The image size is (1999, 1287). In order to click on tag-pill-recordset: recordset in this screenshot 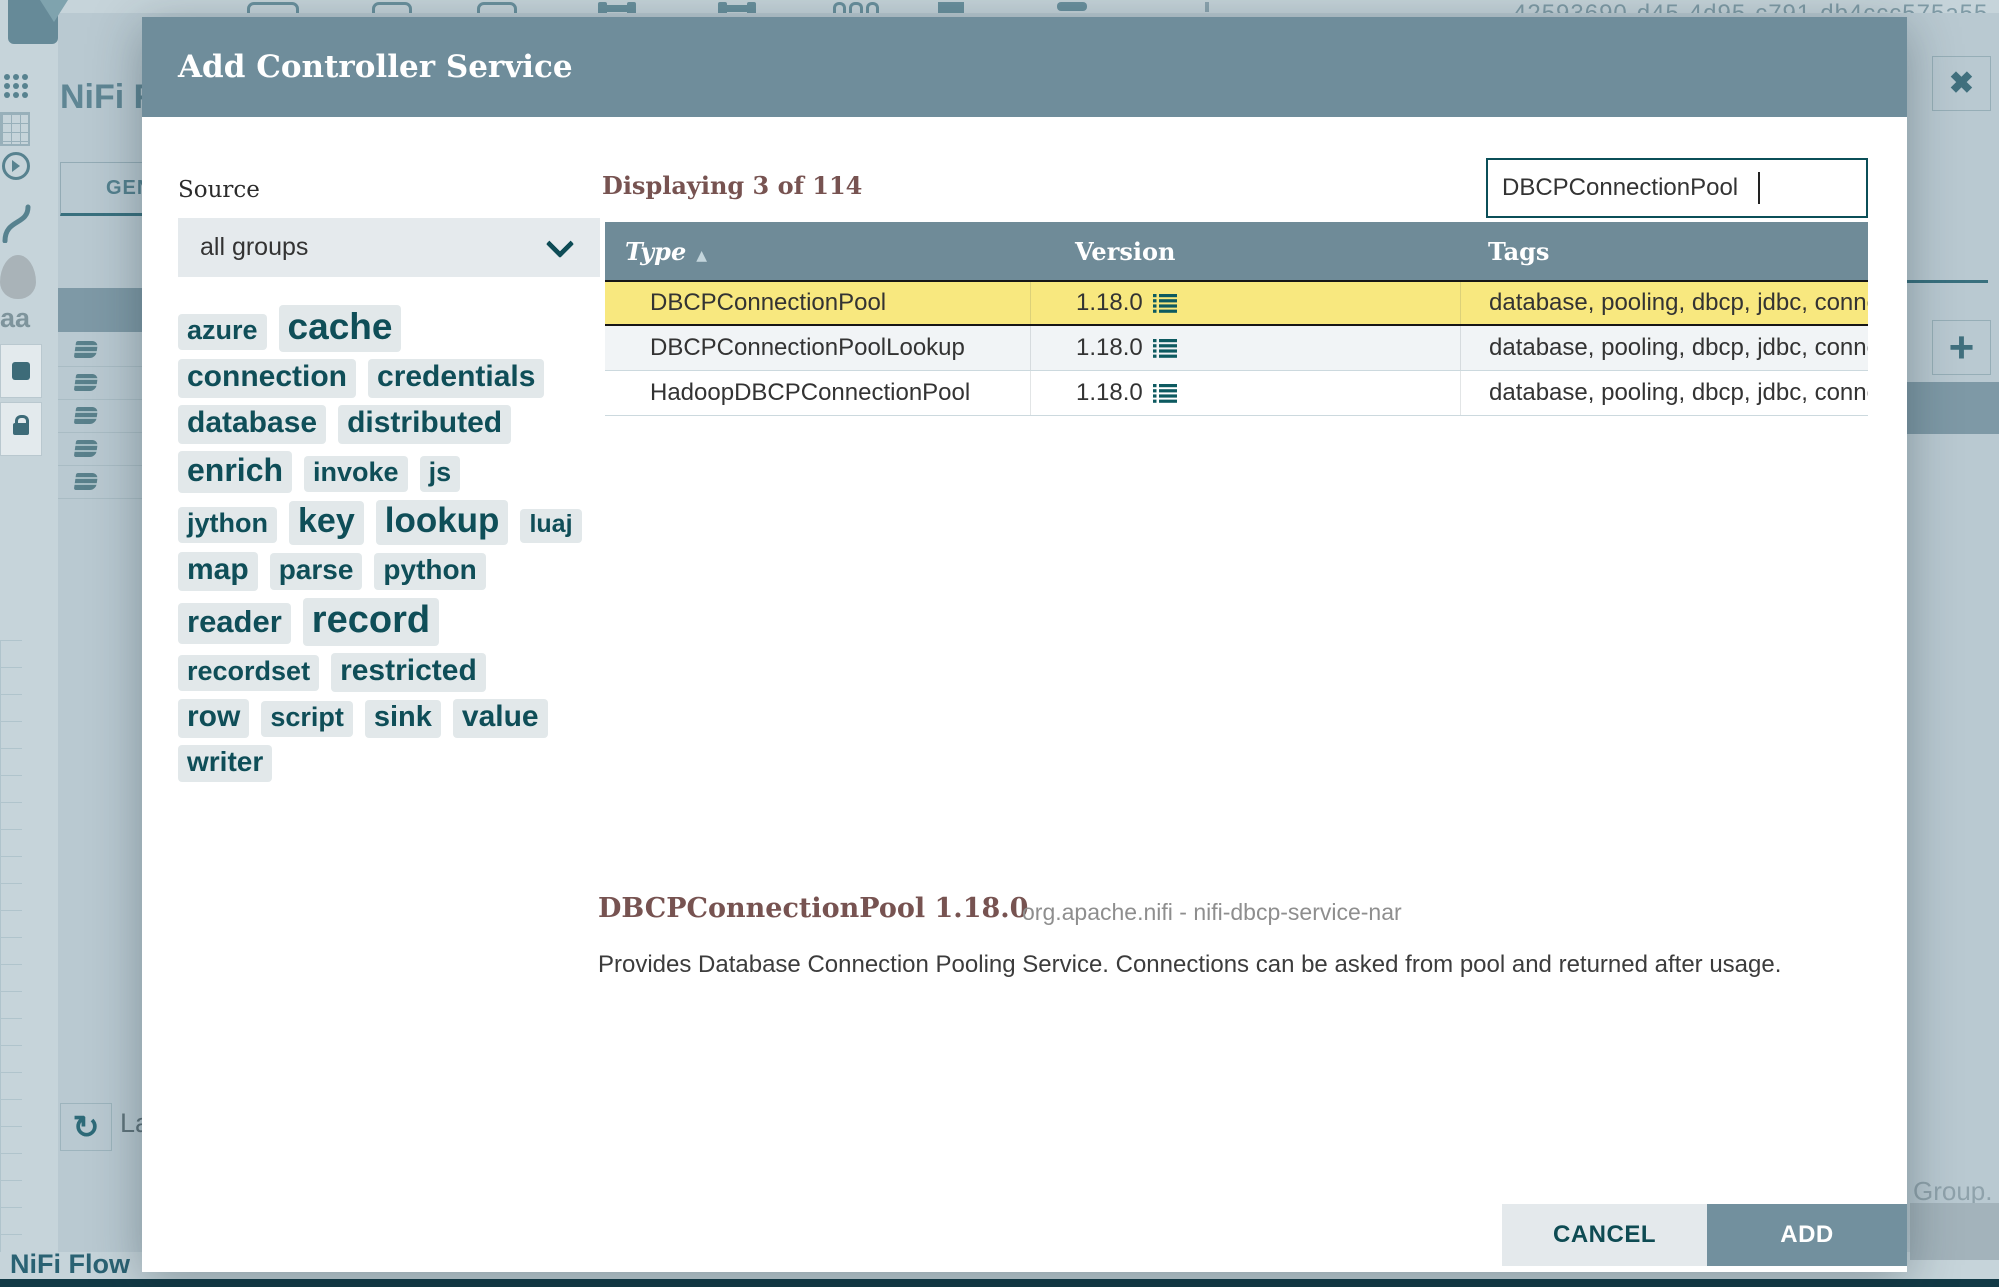, I will do `click(249, 673)`.